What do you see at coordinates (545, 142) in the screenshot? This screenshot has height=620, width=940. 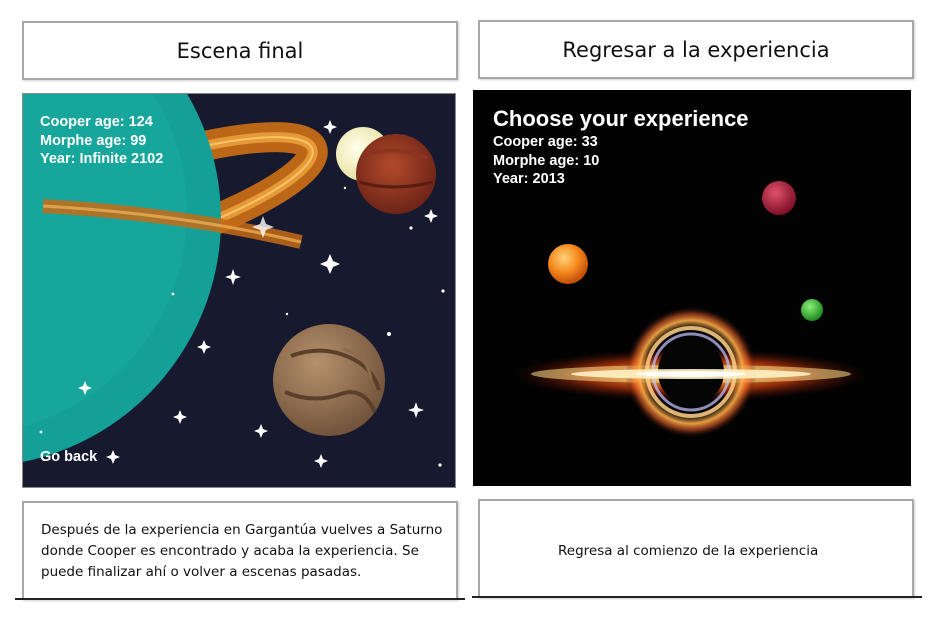 I see `cooper-age-label: Cooper age: 33` at bounding box center [545, 142].